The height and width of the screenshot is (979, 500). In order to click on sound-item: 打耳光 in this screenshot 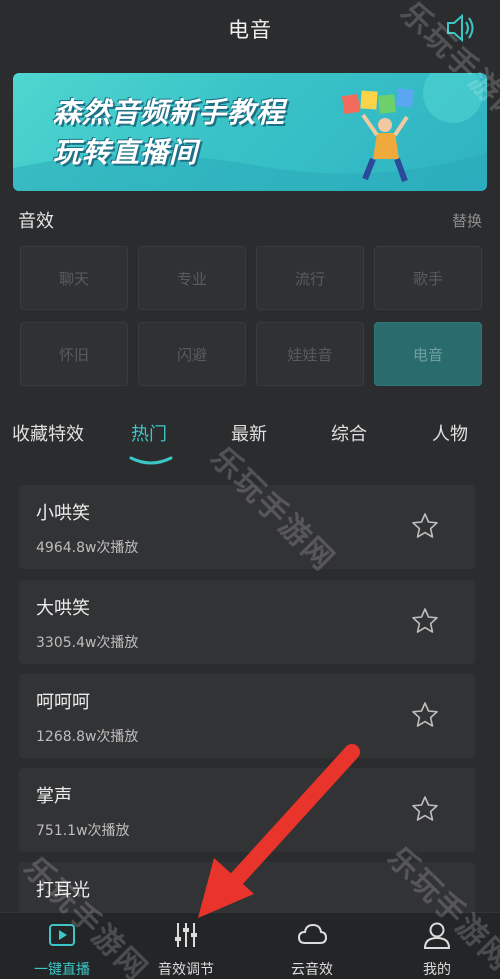, I will do `click(247, 887)`.